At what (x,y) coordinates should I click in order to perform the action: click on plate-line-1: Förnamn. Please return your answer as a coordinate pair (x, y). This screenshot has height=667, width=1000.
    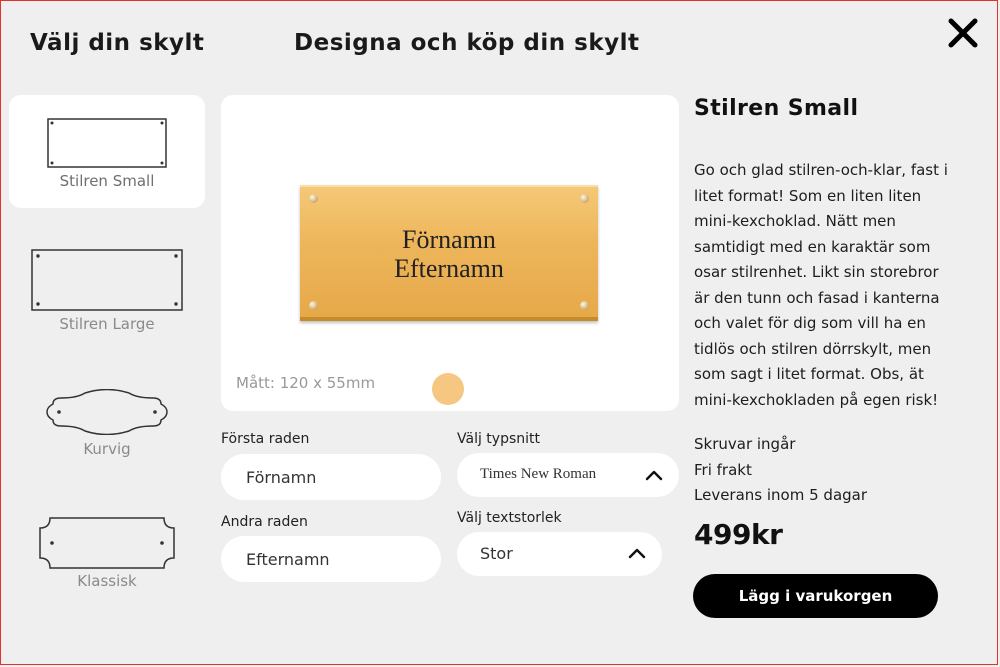
    Looking at the image, I should click on (449, 239).